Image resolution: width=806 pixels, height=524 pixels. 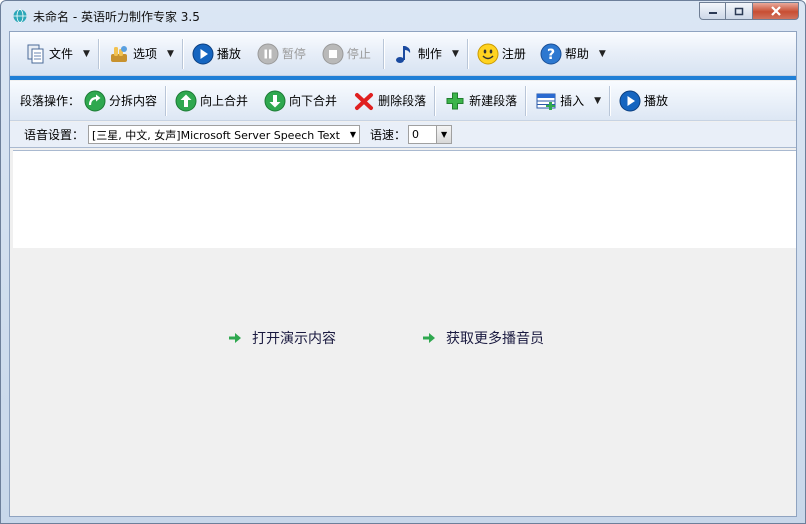 I want to click on maximize-icon, so click(x=739, y=11).